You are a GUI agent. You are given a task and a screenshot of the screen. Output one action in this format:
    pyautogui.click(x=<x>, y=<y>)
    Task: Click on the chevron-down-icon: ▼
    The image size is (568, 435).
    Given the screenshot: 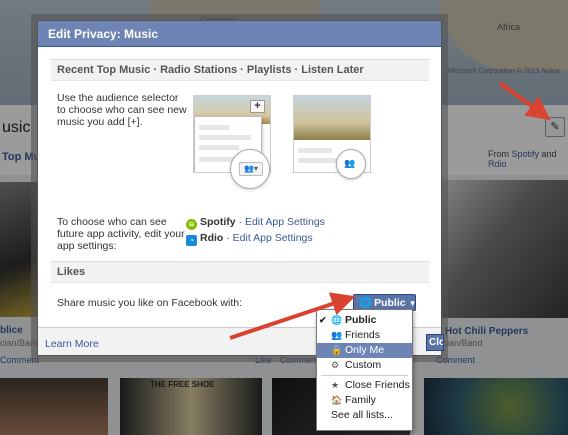 What is the action you would take?
    pyautogui.click(x=412, y=303)
    